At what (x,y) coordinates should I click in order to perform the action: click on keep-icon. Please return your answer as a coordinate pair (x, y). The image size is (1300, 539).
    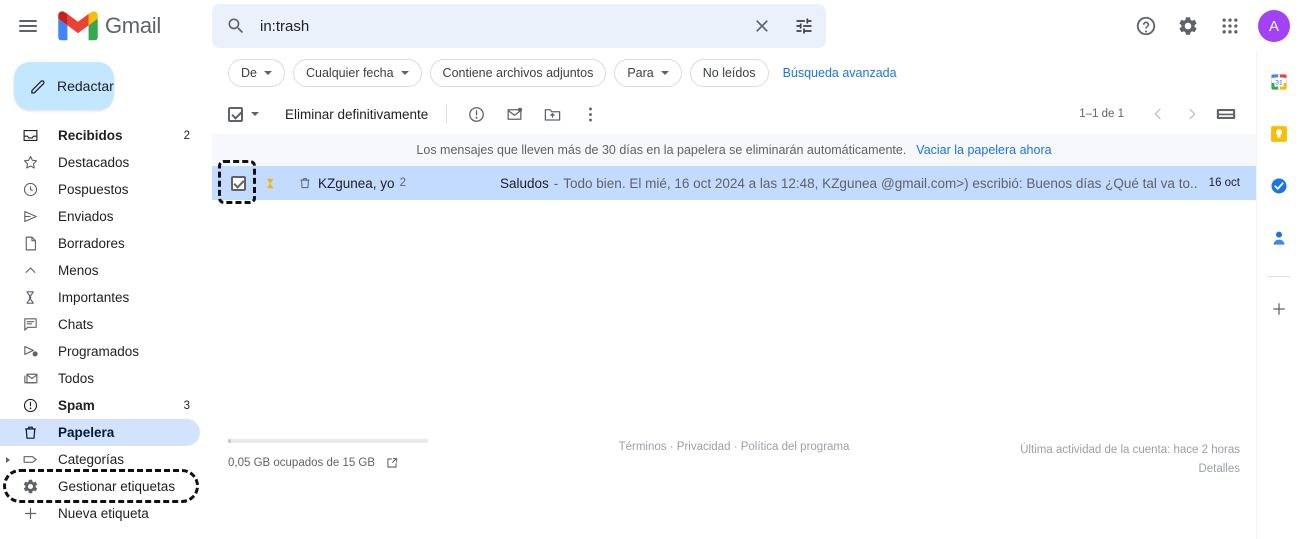
    Looking at the image, I should click on (1278, 134).